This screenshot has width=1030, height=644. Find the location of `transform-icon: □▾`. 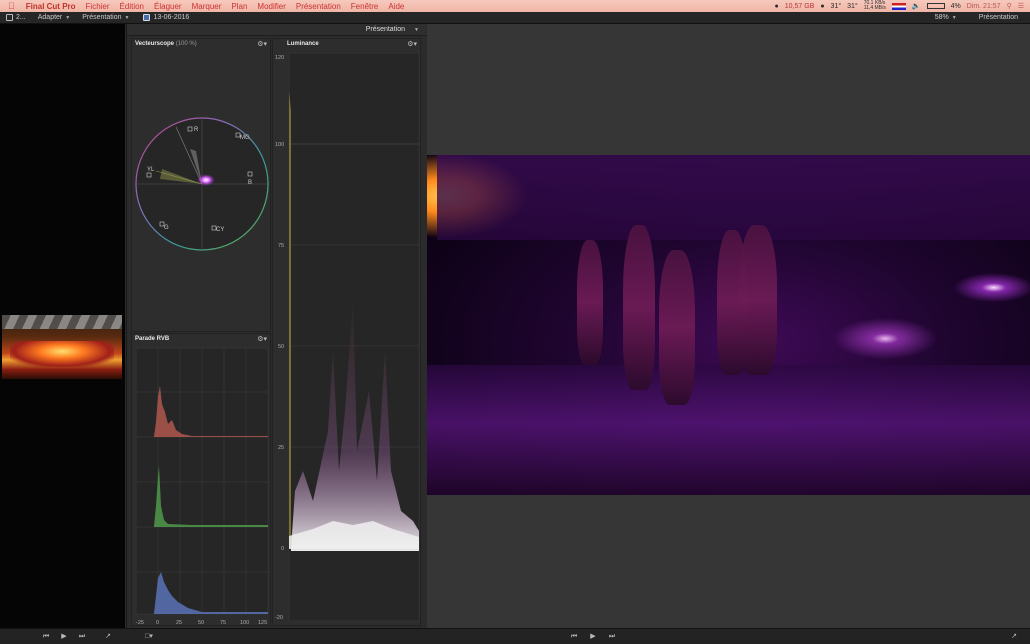

transform-icon: □▾ is located at coordinates (149, 637).